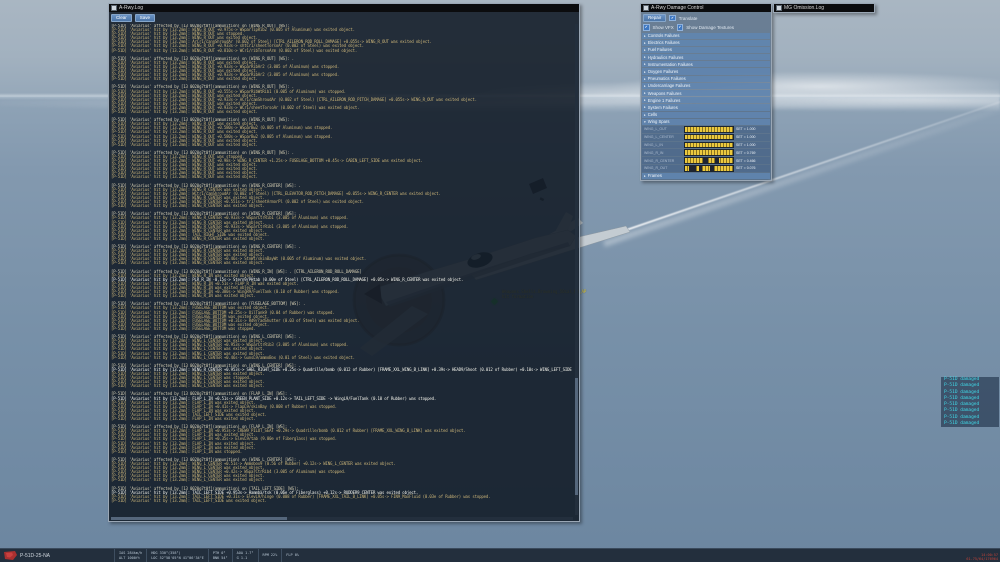  I want to click on spar-label: WING_L_OUT, so click(655, 129).